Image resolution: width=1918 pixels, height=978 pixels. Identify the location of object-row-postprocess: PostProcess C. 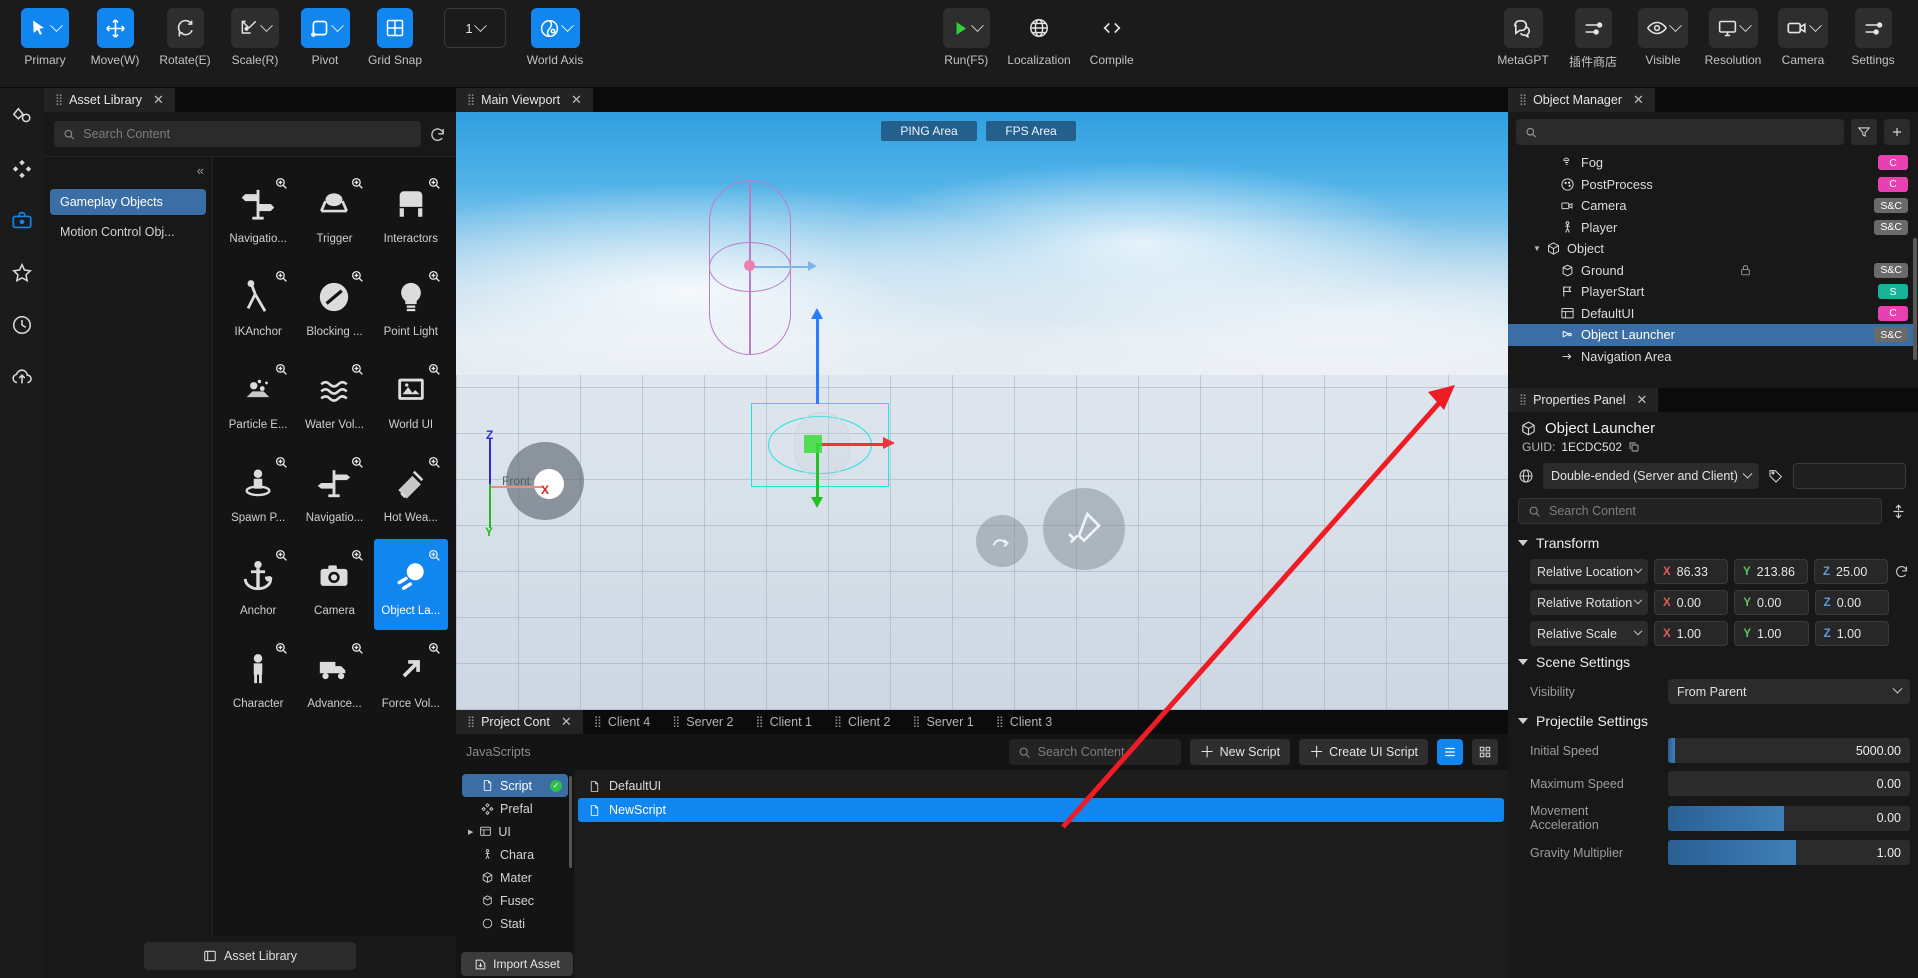
(1712, 185).